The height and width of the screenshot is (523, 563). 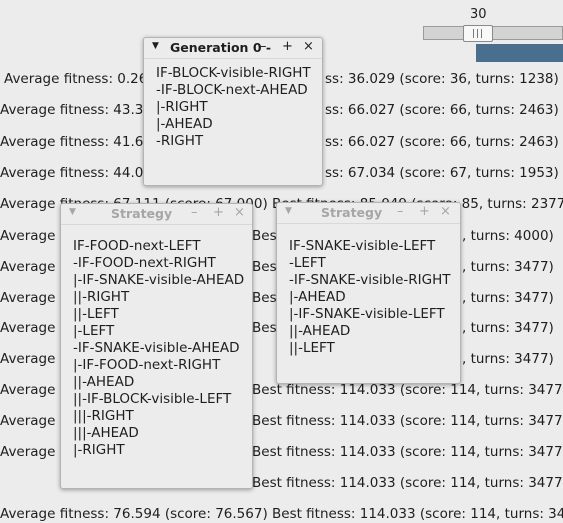 I want to click on strategy-line: IF-FOOD-next-LEFT, so click(x=137, y=246).